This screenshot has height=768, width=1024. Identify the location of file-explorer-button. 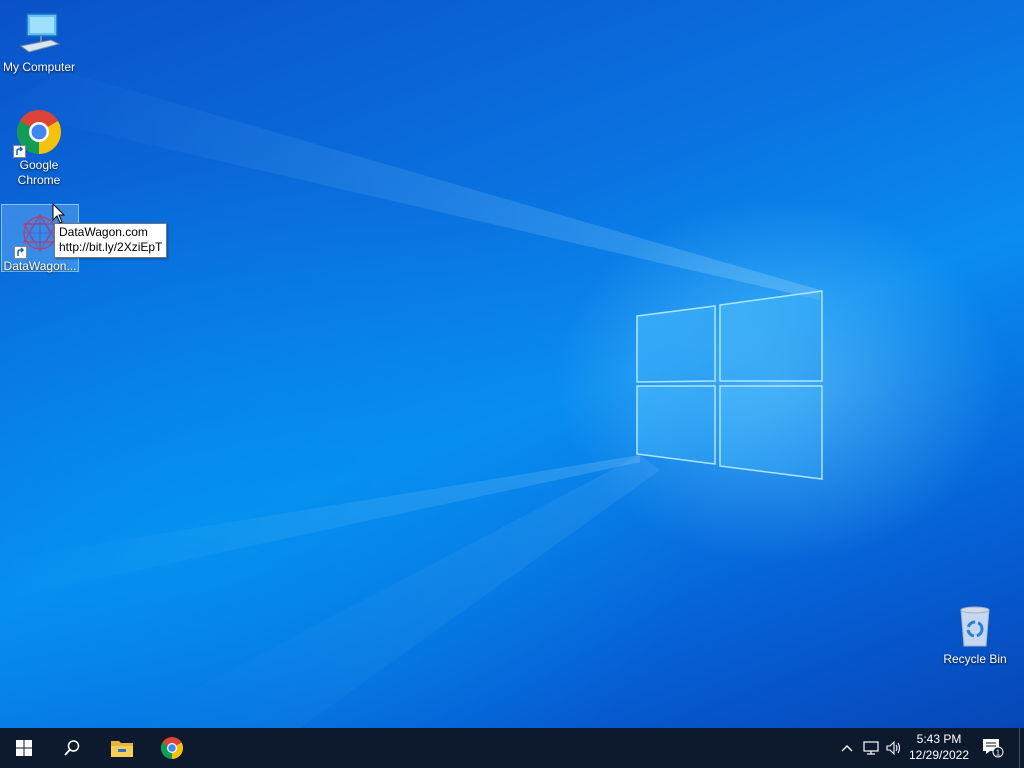
(122, 748).